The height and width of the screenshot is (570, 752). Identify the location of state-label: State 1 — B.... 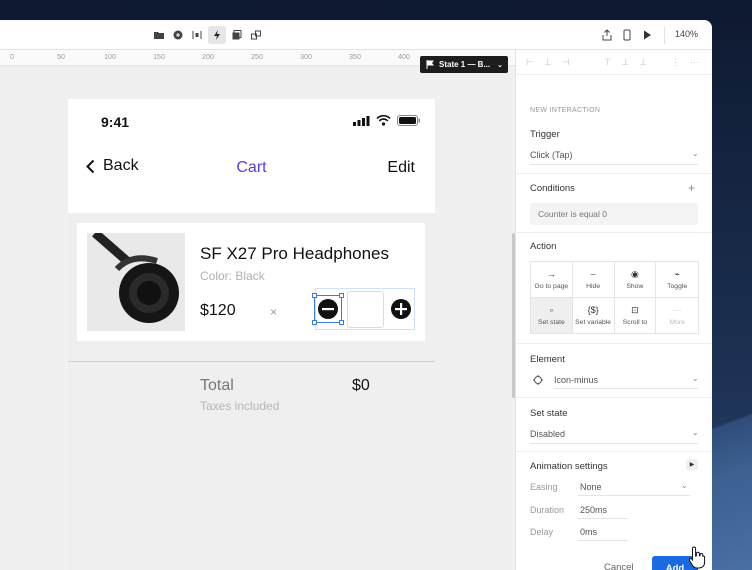
(465, 64).